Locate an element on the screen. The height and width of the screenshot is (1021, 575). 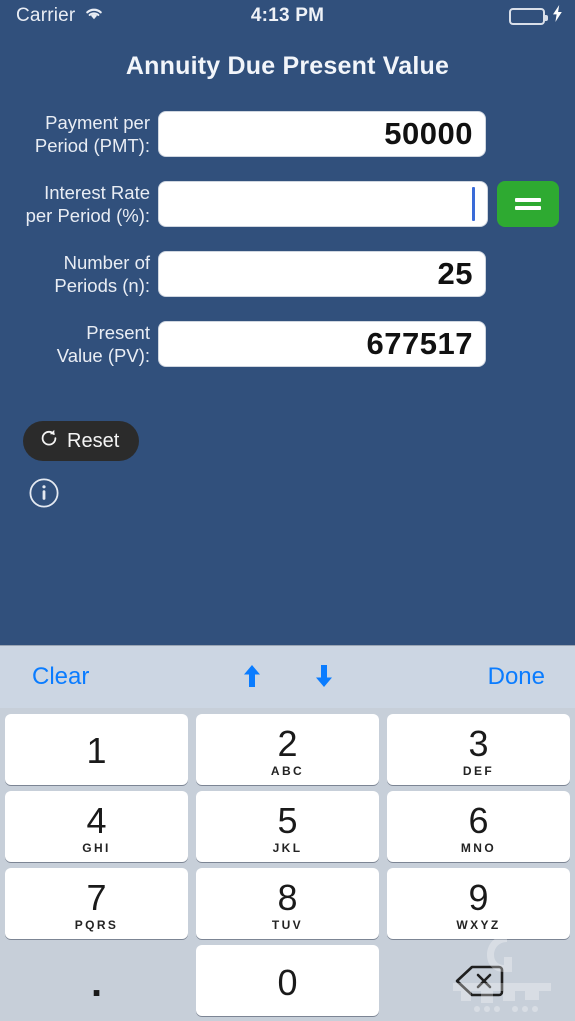
field-label-pmt: Payment per Period (PMT): is located at coordinates (92, 134).